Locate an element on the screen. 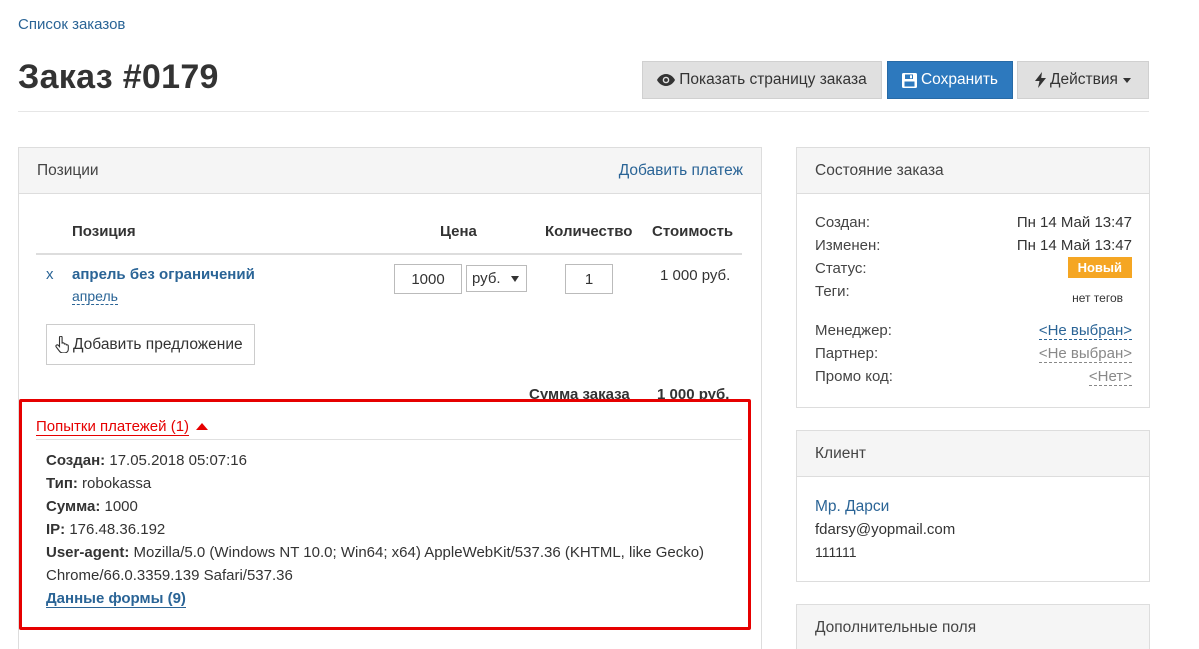 The height and width of the screenshot is (649, 1199). extra-fields-header: Дополнительные поля is located at coordinates (973, 627).